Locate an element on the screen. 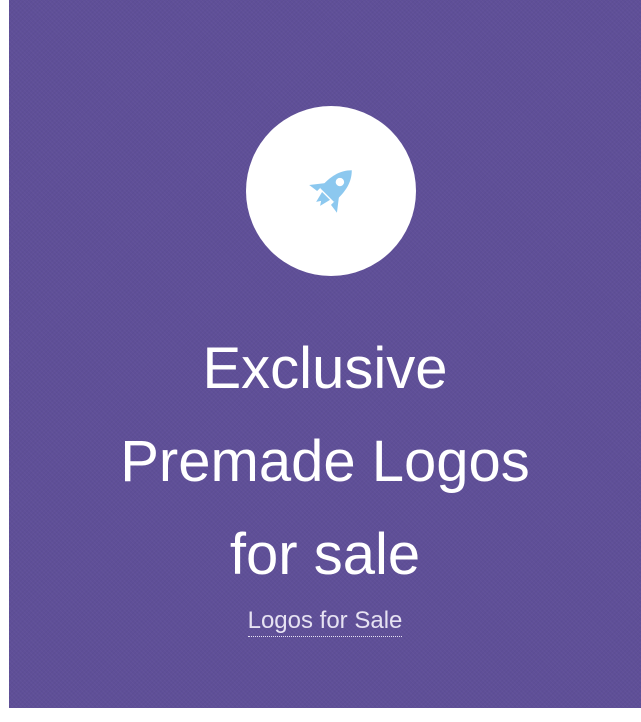  icon-badge is located at coordinates (331, 191).